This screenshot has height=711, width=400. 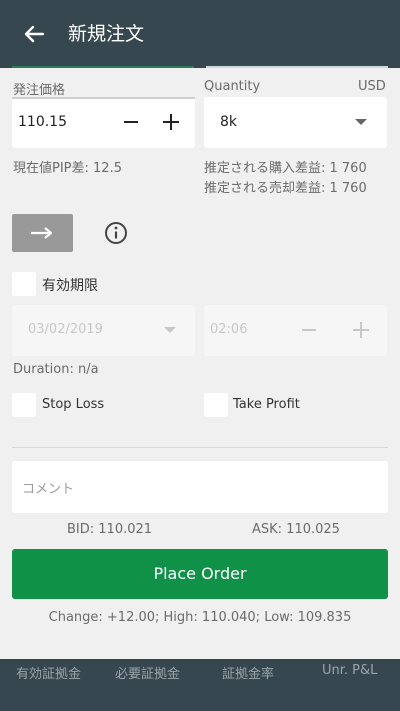 I want to click on price-stepper: 110.15, so click(x=103, y=122).